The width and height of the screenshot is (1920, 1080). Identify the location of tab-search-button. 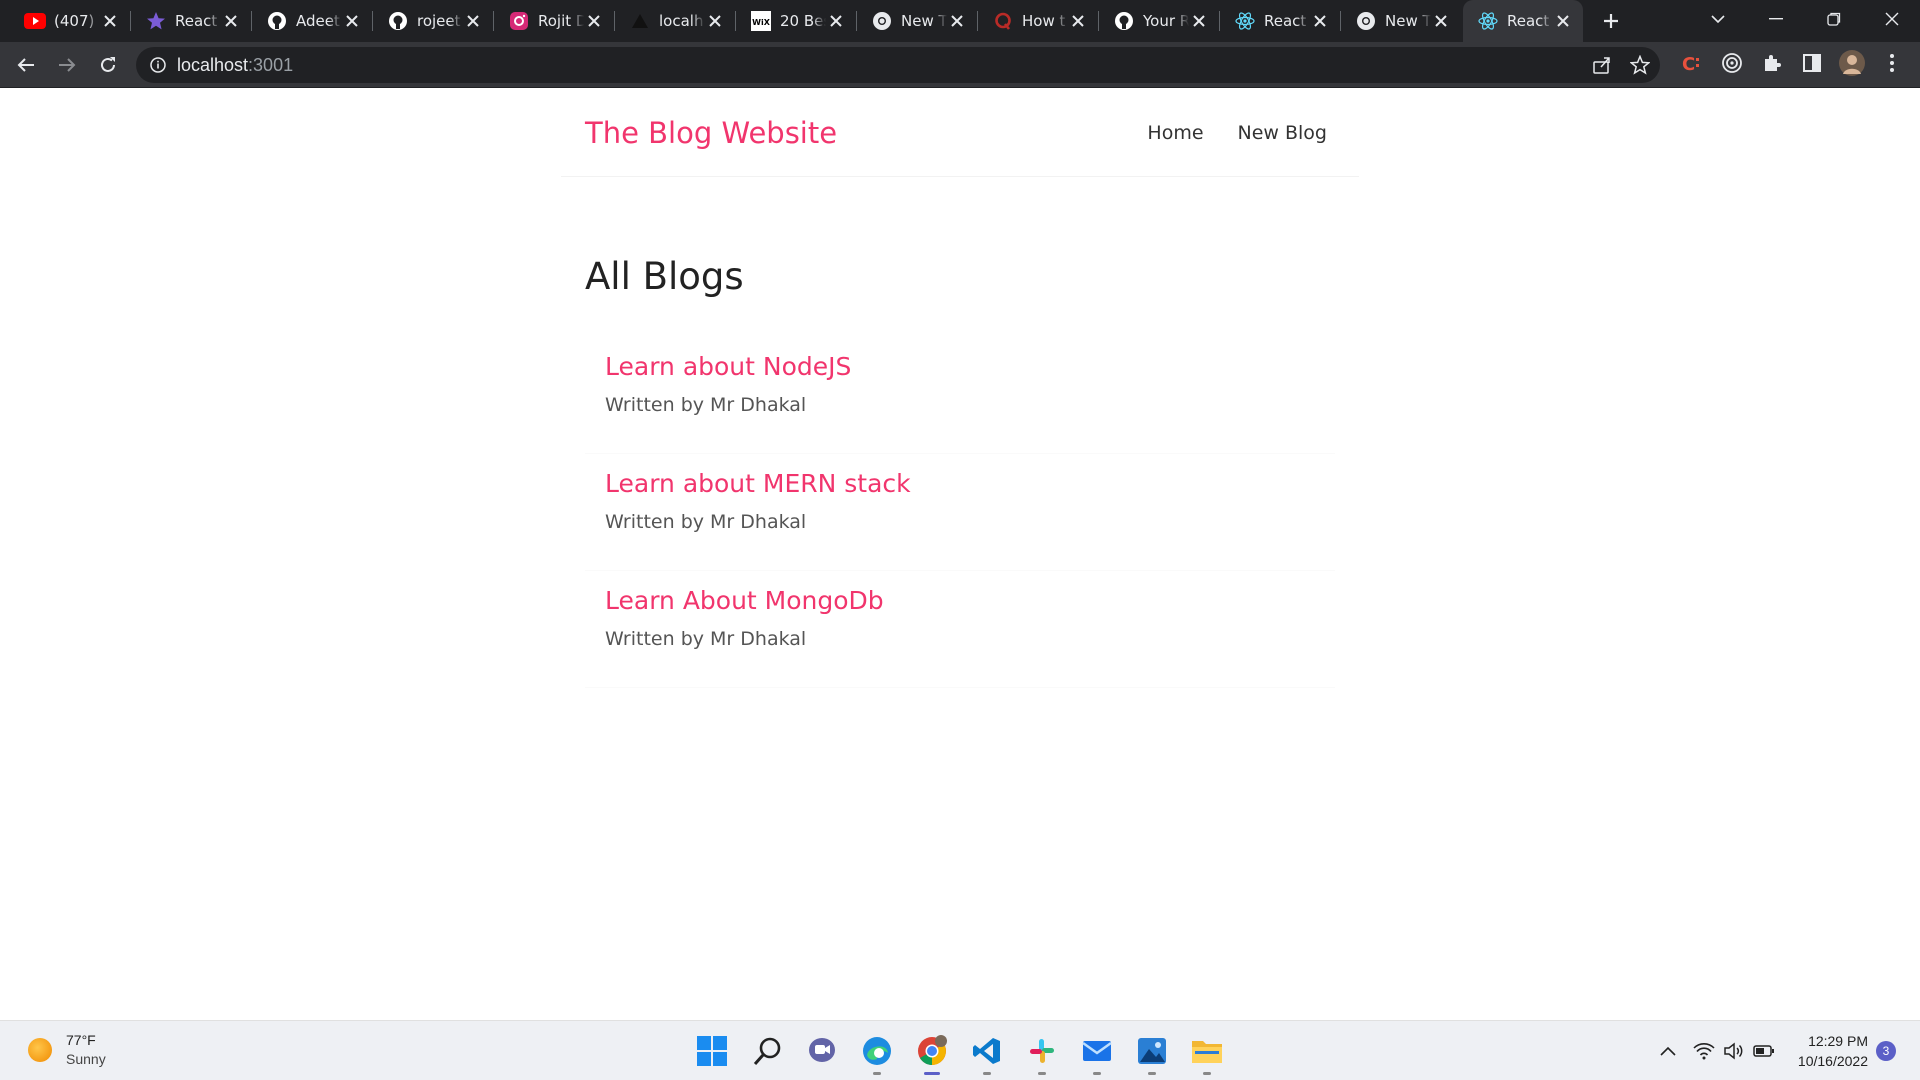
(1718, 19).